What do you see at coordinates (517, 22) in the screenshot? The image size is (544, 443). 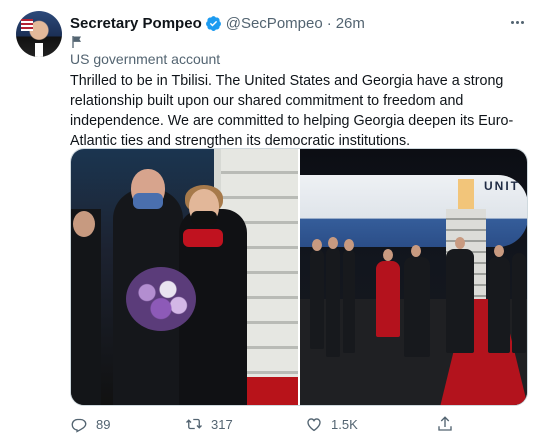 I see `more-icon` at bounding box center [517, 22].